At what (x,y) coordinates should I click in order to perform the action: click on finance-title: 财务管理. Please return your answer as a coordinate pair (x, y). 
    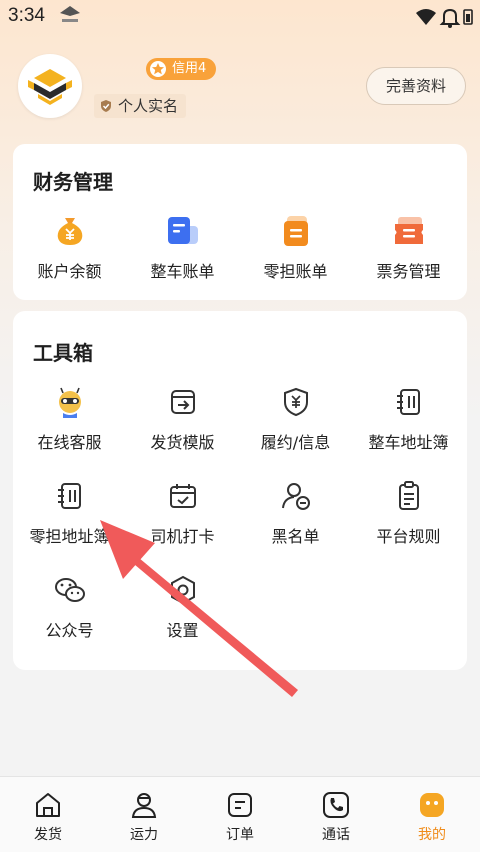
    Looking at the image, I should click on (73, 182).